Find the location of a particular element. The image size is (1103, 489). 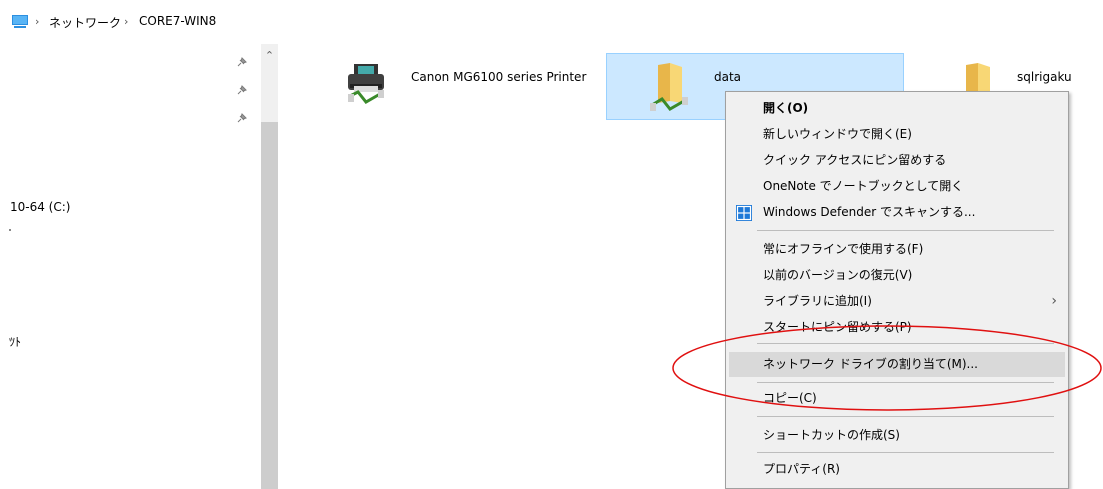

menu-item-open: 開く(O) is located at coordinates (897, 108).